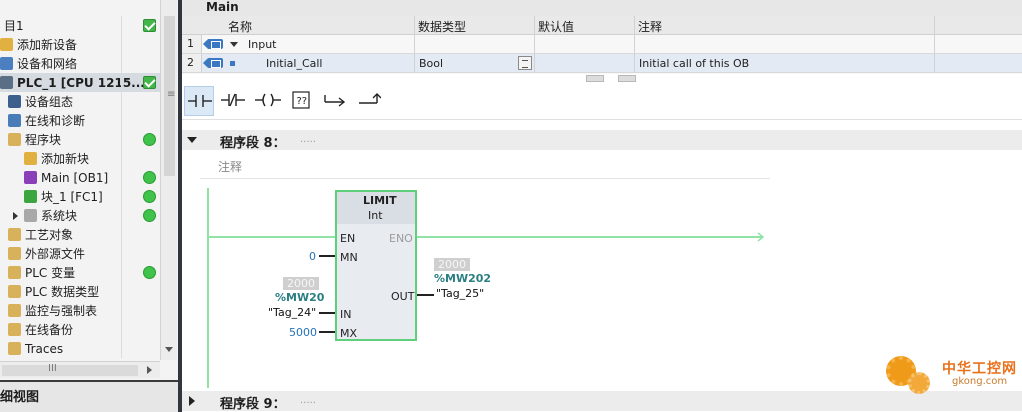 The image size is (1022, 412). I want to click on splitter-handles, so click(616, 79).